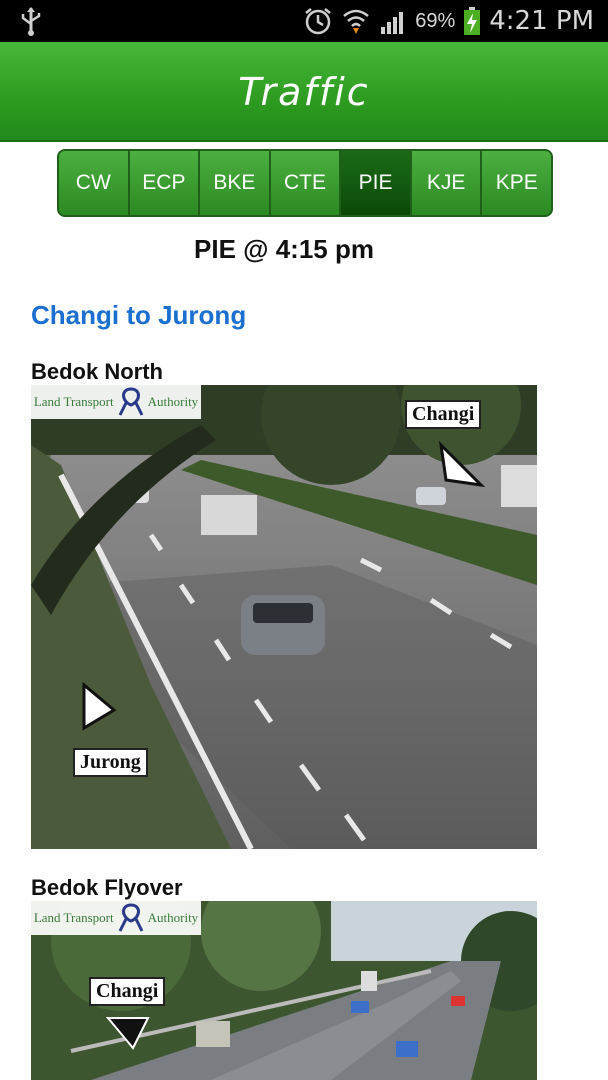 Image resolution: width=608 pixels, height=1080 pixels. I want to click on alarm-icon, so click(318, 21).